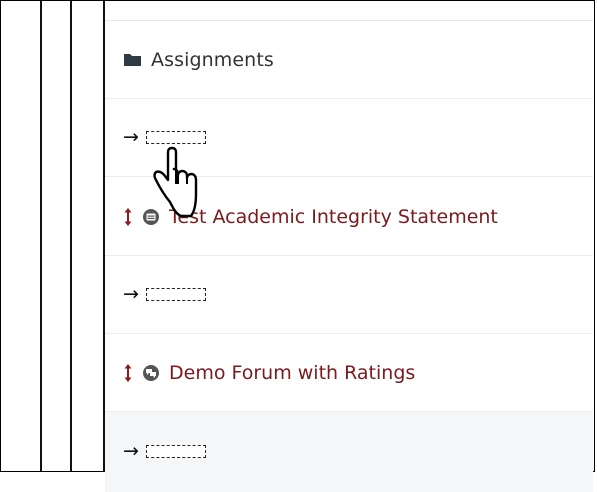  I want to click on folder-icon, so click(132, 60).